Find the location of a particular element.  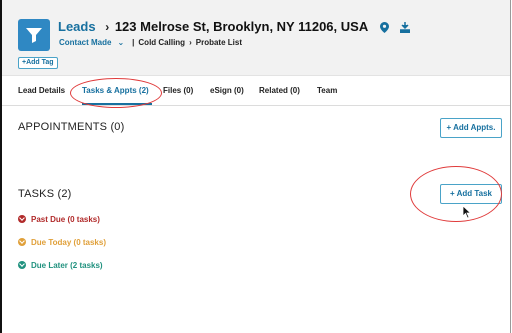

task-group-due-later: Due Later (2 tasks) is located at coordinates (60, 265).